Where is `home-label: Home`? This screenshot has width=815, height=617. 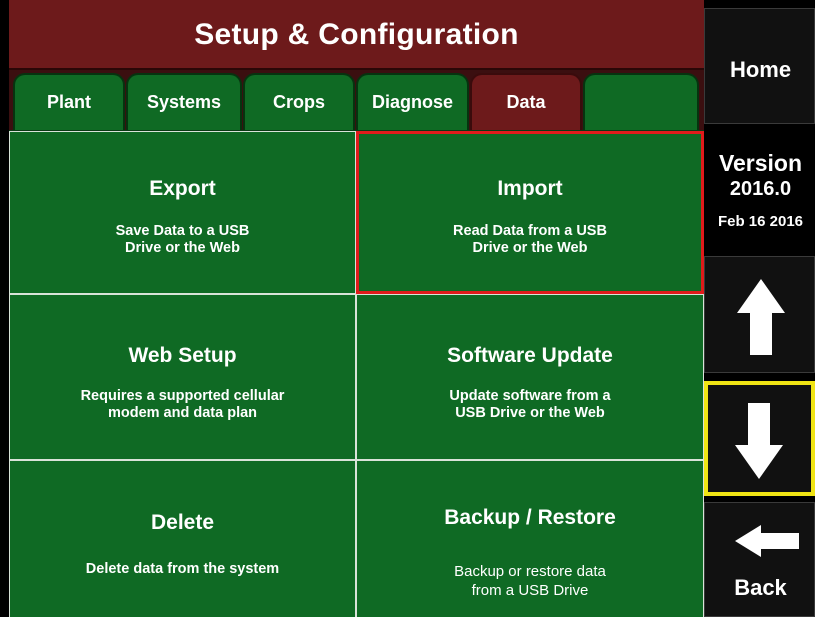
home-label: Home is located at coordinates (760, 69).